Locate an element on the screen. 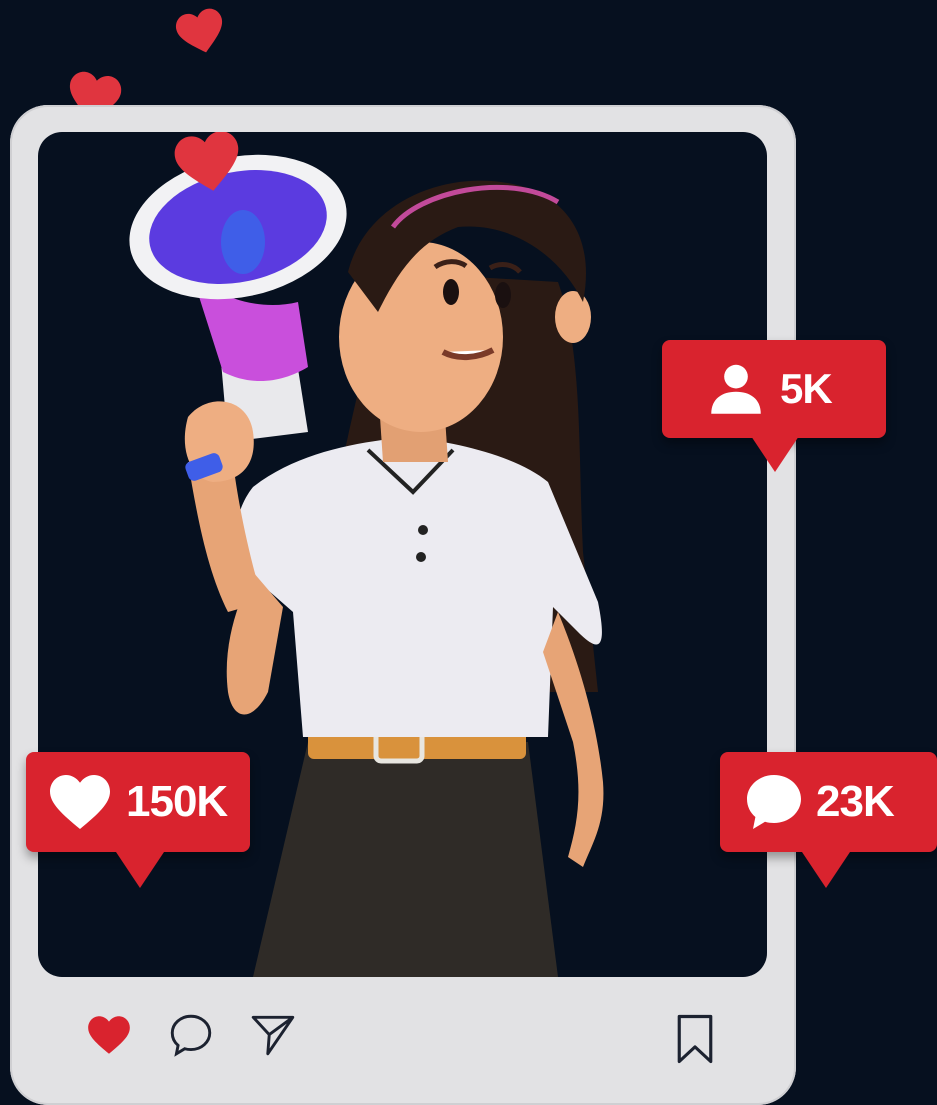 The image size is (937, 1105). likes-count: 150K is located at coordinates (177, 801).